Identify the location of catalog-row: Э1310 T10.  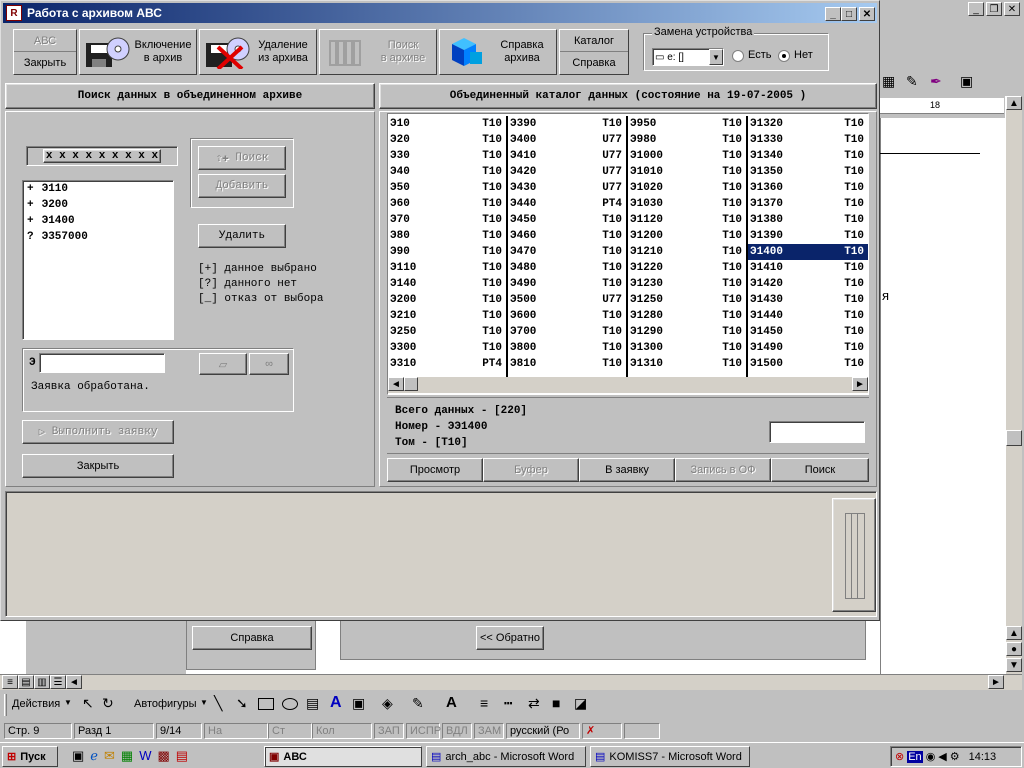
(687, 364).